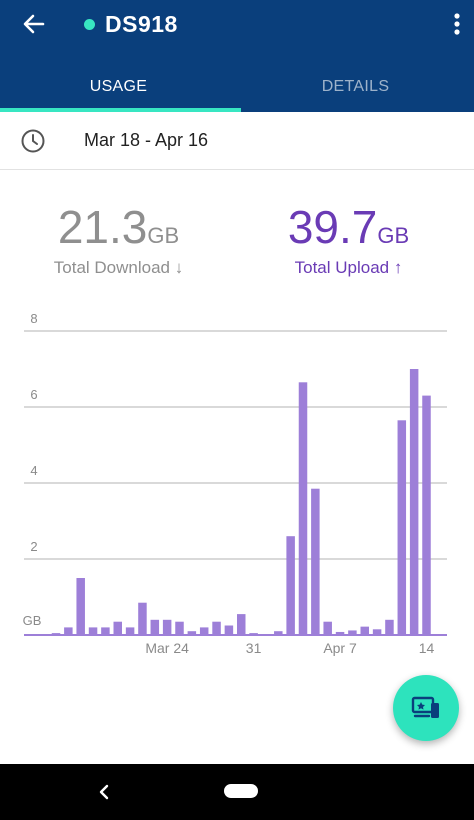 The width and height of the screenshot is (474, 820). I want to click on download-unit: GB, so click(163, 235).